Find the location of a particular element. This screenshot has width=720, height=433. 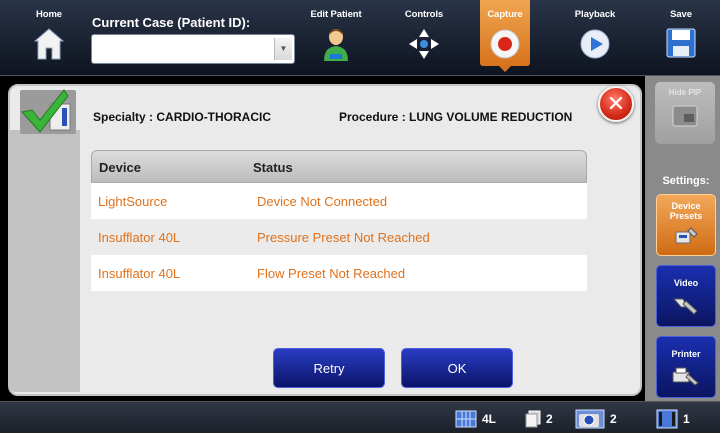

hide-pip-label: Hide PIP is located at coordinates (685, 92).